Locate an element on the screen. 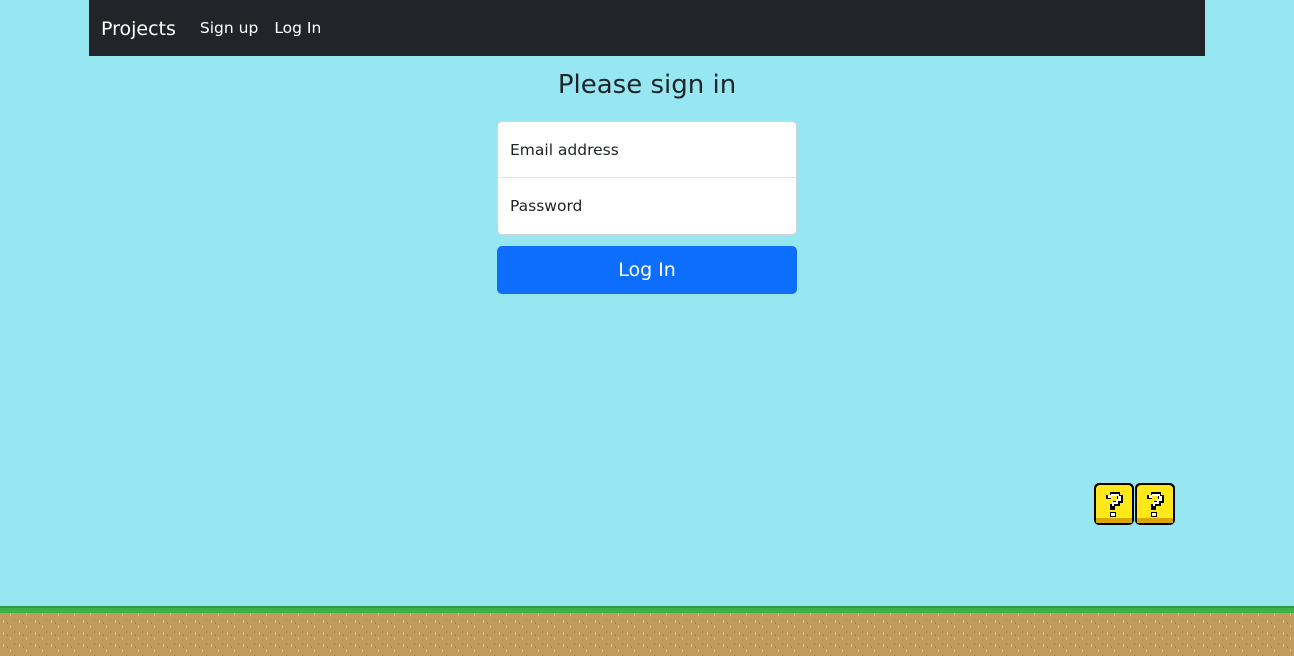 This screenshot has width=1294, height=656. brand-link: Projects is located at coordinates (138, 29).